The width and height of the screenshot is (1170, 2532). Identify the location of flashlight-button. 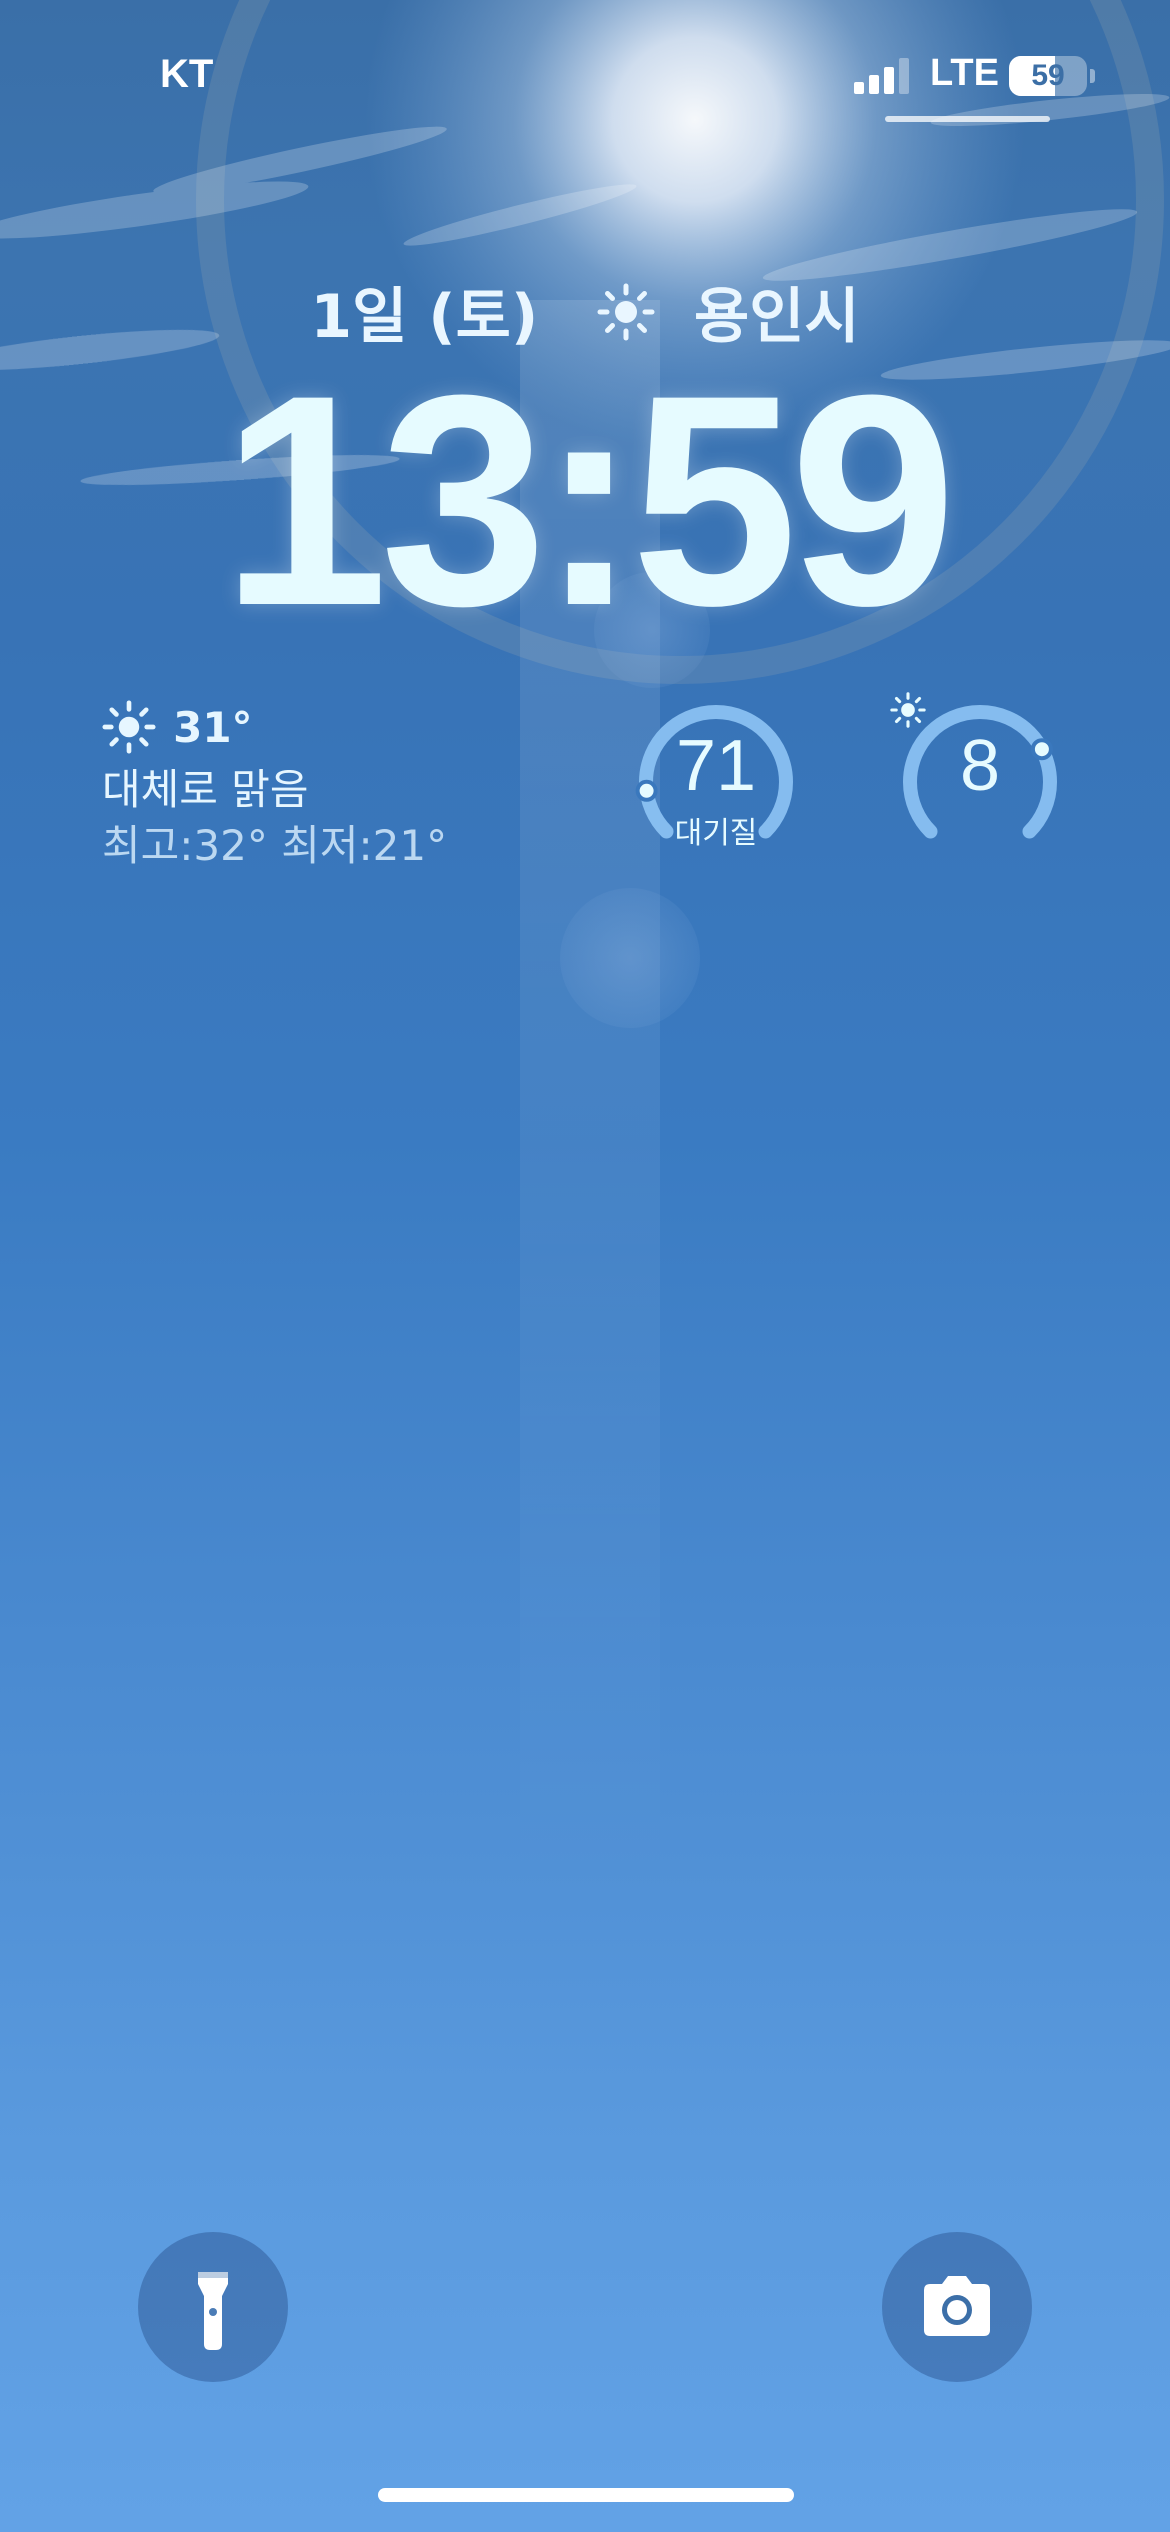
(213, 2307).